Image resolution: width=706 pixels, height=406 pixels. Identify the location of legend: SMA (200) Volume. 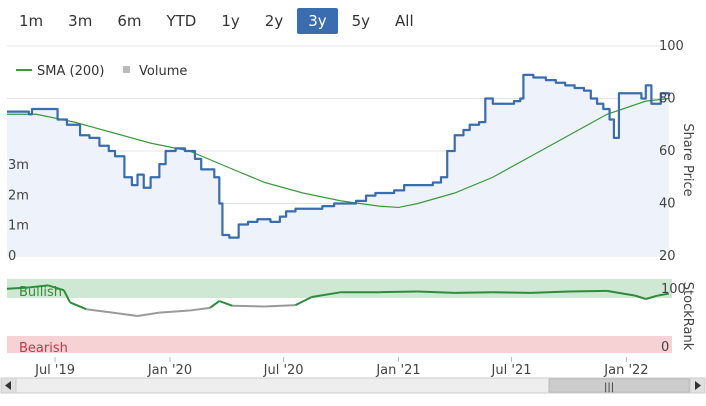
(101, 71).